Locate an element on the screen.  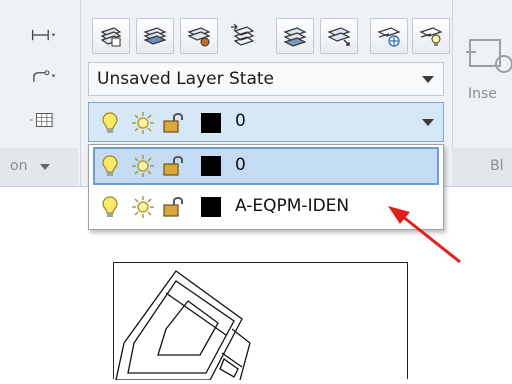
dimension-linear-icon is located at coordinates (43, 35).